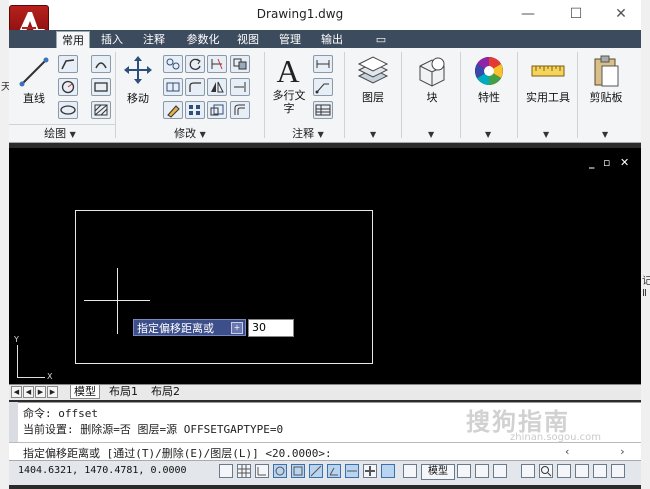  I want to click on dimension-icon, so click(323, 64).